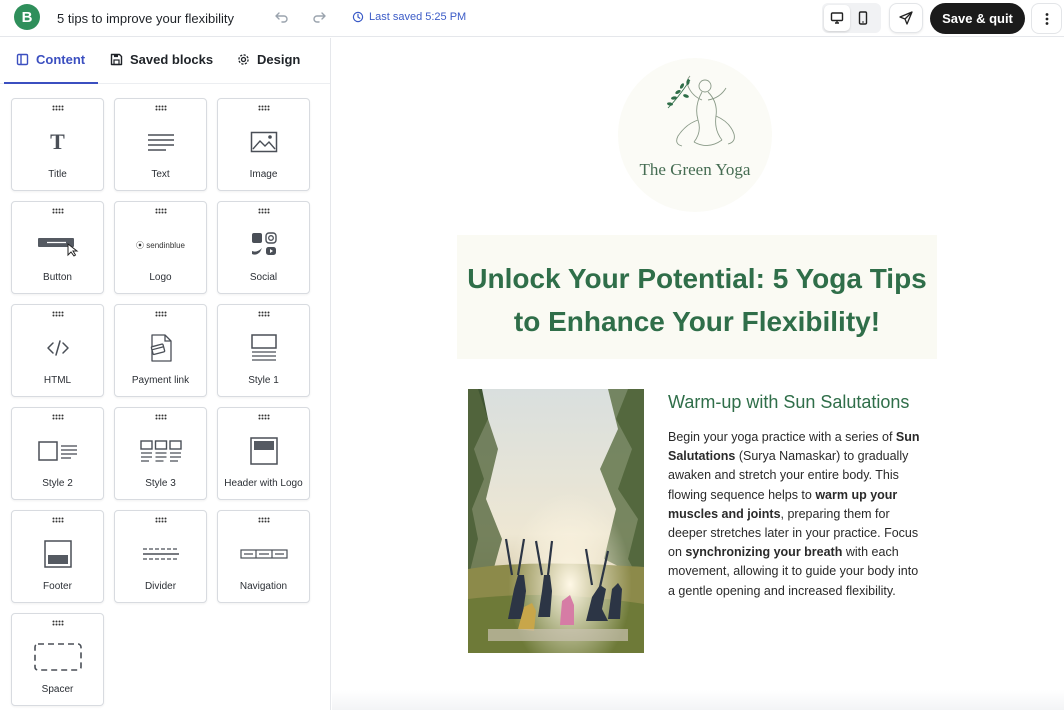 Image resolution: width=1064 pixels, height=710 pixels. Describe the element at coordinates (263, 174) in the screenshot. I see `block-label: Image` at that location.